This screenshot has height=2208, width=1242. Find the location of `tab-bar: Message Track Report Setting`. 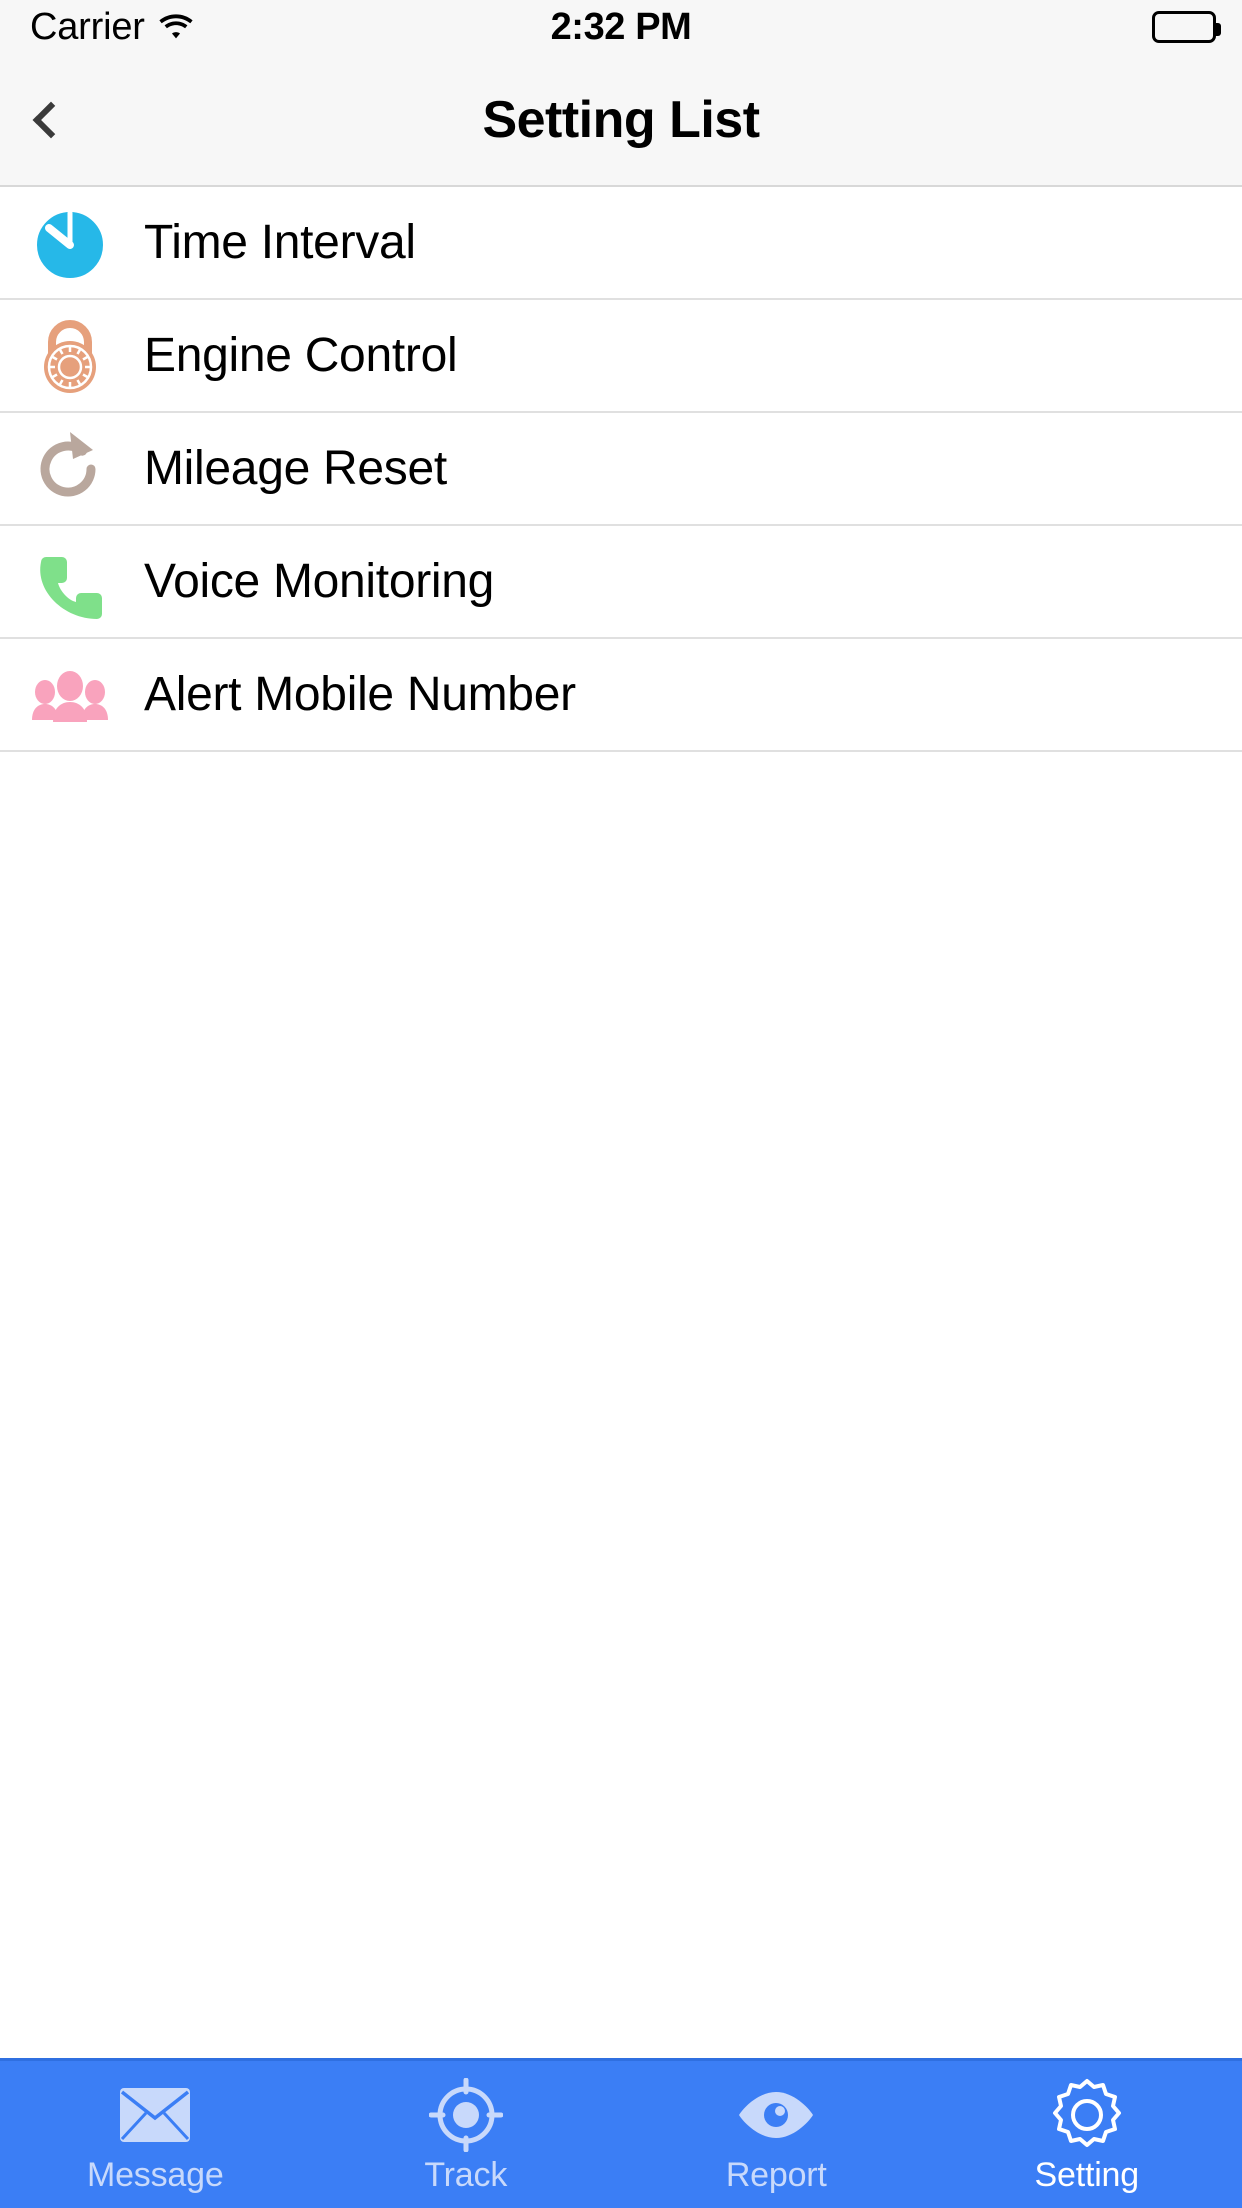

tab-bar: Message Track Report Setting is located at coordinates (621, 2133).